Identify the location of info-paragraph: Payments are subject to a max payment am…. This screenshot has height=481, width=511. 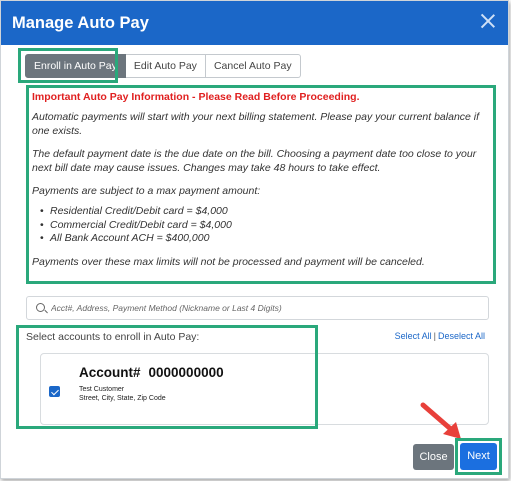
(146, 191).